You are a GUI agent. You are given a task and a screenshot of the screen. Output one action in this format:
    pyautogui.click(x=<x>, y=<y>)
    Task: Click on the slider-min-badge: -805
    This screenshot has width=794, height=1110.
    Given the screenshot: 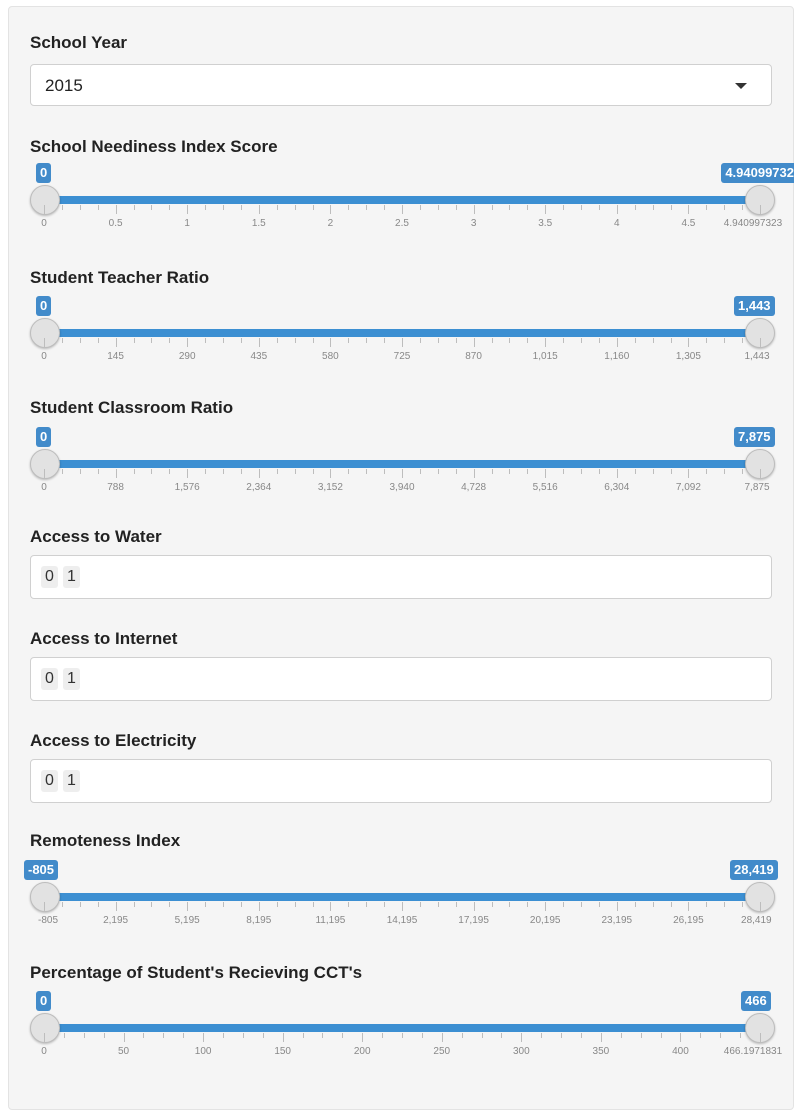 What is the action you would take?
    pyautogui.click(x=41, y=870)
    